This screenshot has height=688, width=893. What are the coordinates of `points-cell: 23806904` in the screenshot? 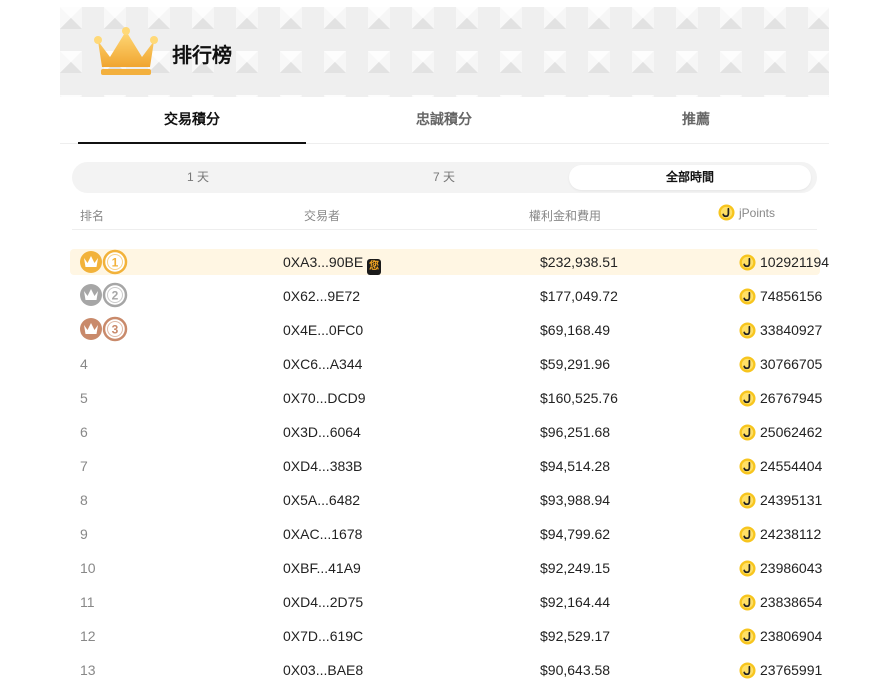 It's located at (780, 636).